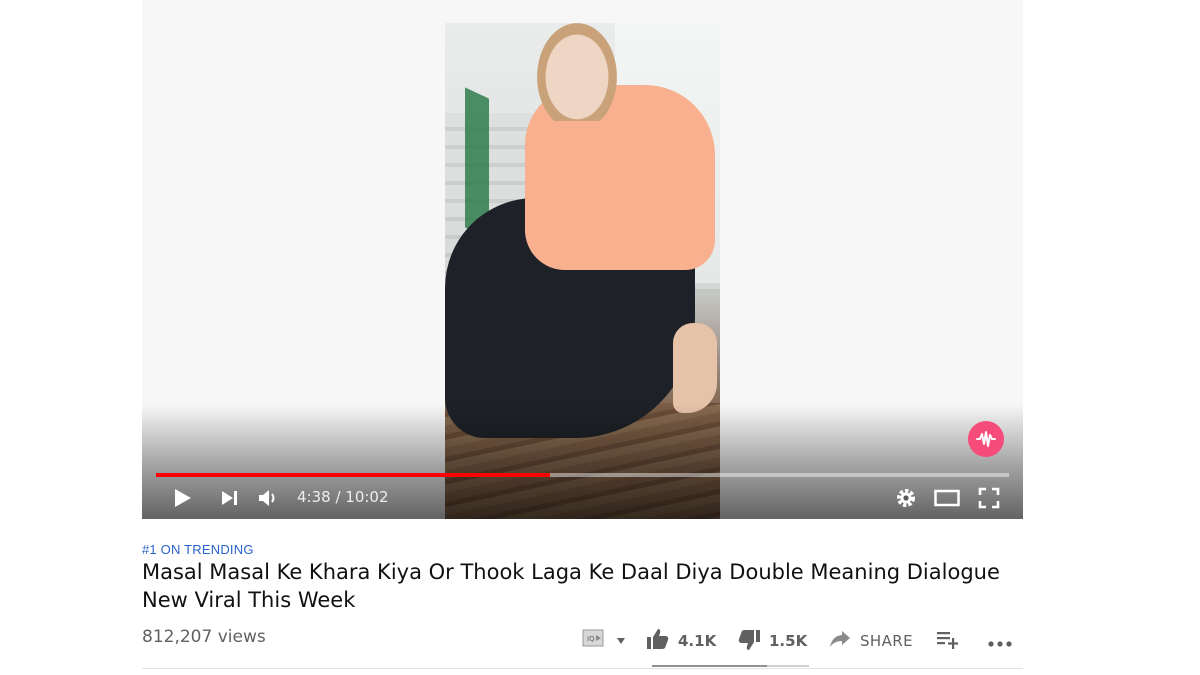 This screenshot has height=675, width=1200. I want to click on divider, so click(582, 668).